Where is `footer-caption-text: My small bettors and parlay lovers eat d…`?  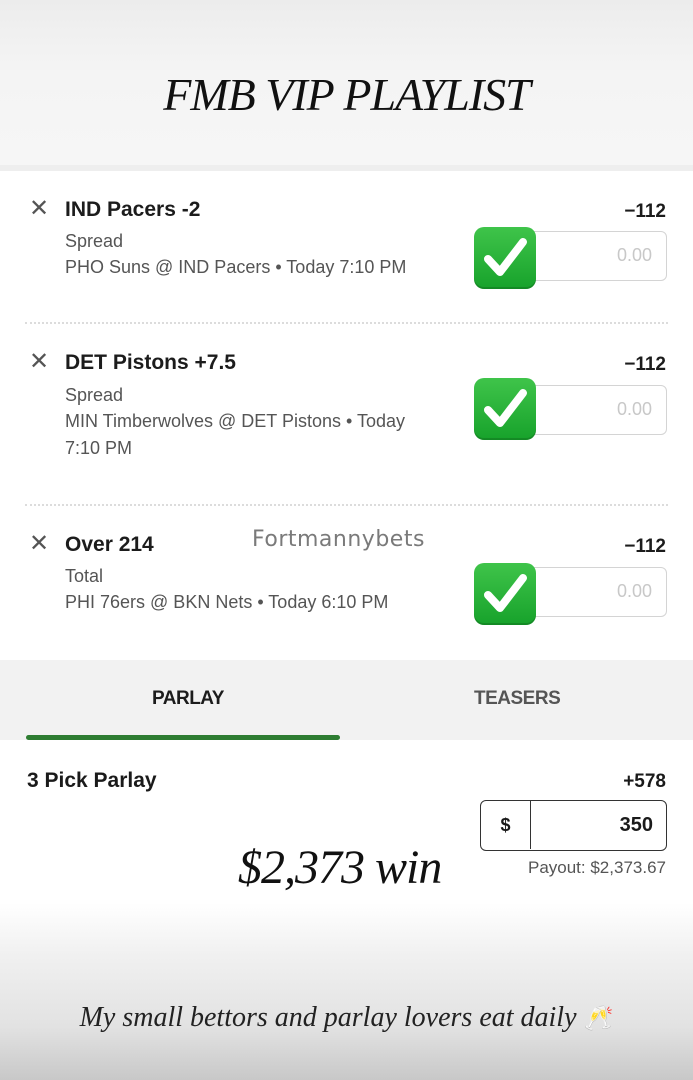
footer-caption-text: My small bettors and parlay lovers eat d… is located at coordinates (328, 1017).